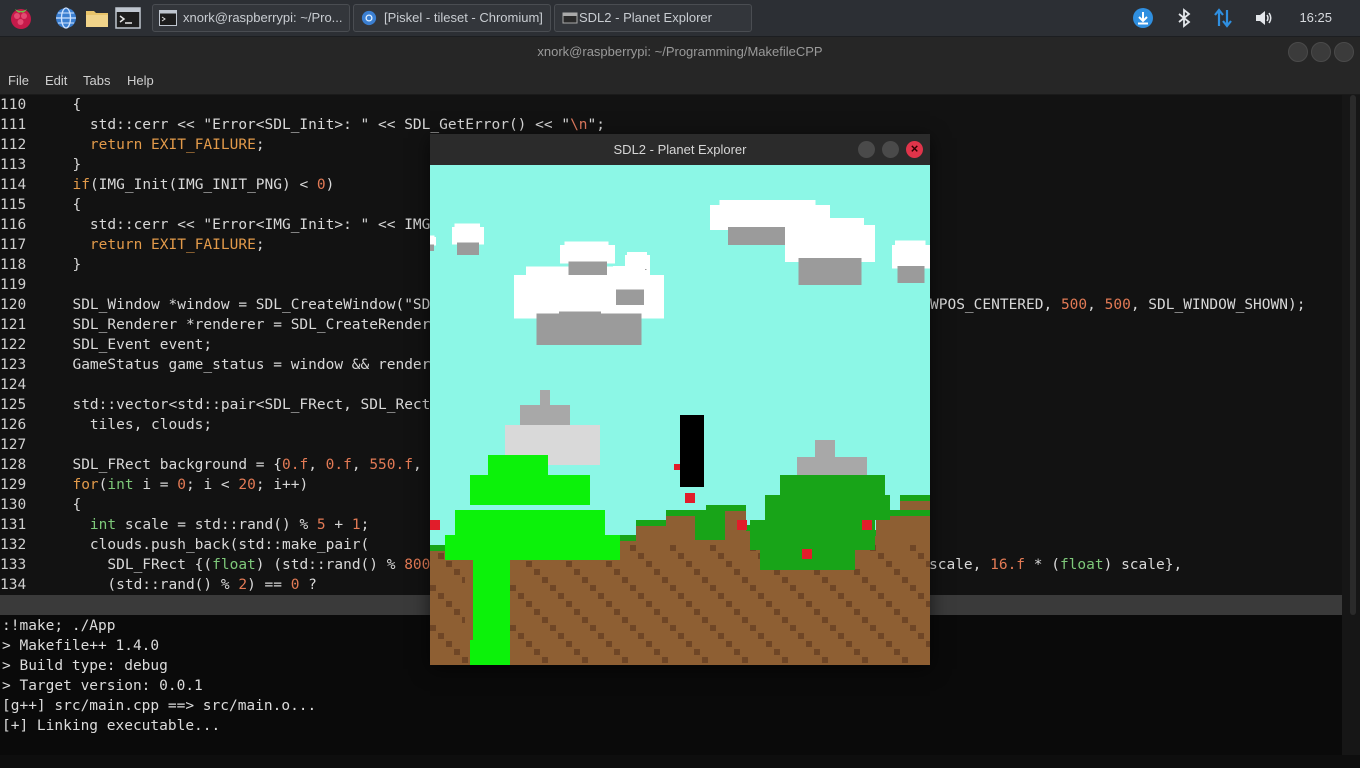 This screenshot has height=768, width=1360. What do you see at coordinates (56, 80) in the screenshot?
I see `menu-edit: Edit` at bounding box center [56, 80].